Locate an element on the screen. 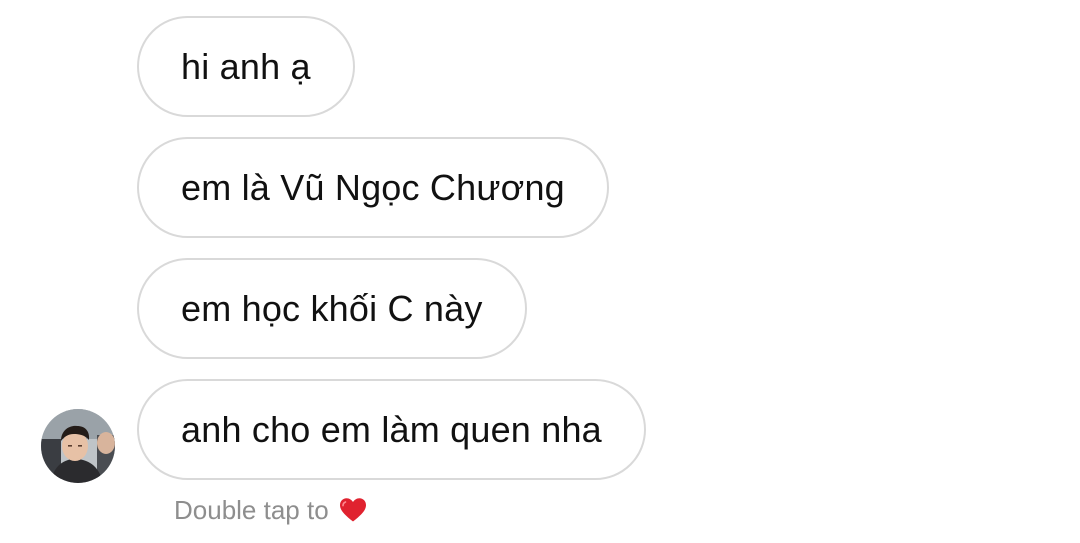  message-bubble: em học khối C này is located at coordinates (332, 308).